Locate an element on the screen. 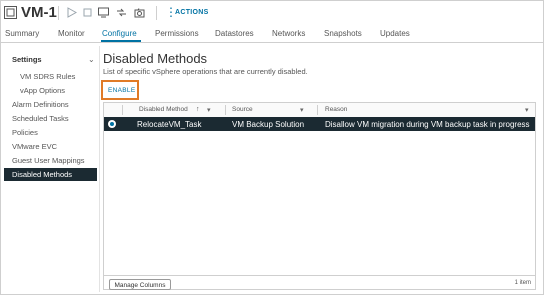 The width and height of the screenshot is (544, 295). nav-item-scheduled-tasks: Scheduled Tasks is located at coordinates (40, 118).